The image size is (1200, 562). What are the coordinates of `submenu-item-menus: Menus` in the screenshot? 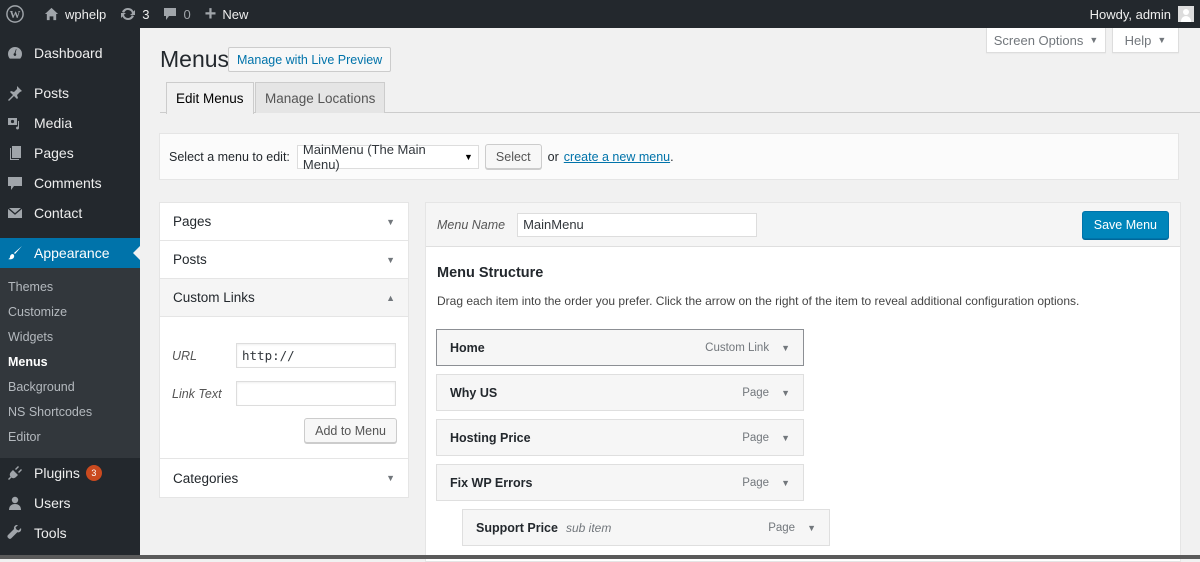 It's located at (70, 362).